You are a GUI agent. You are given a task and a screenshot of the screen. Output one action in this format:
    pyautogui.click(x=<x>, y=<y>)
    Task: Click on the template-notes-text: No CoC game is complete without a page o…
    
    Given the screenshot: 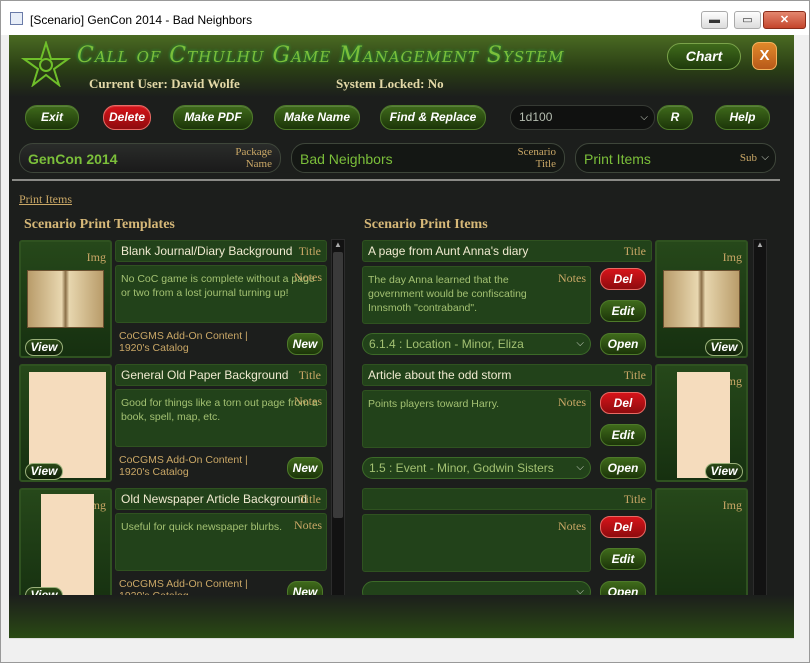 What is the action you would take?
    pyautogui.click(x=218, y=286)
    